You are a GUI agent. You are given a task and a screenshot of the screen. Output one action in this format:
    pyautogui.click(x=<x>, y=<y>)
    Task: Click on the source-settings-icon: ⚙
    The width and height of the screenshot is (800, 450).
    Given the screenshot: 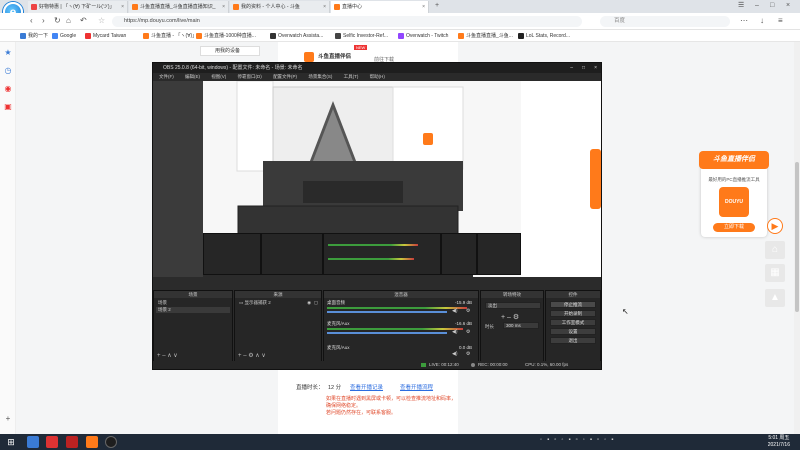 What is the action you would take?
    pyautogui.click(x=250, y=356)
    